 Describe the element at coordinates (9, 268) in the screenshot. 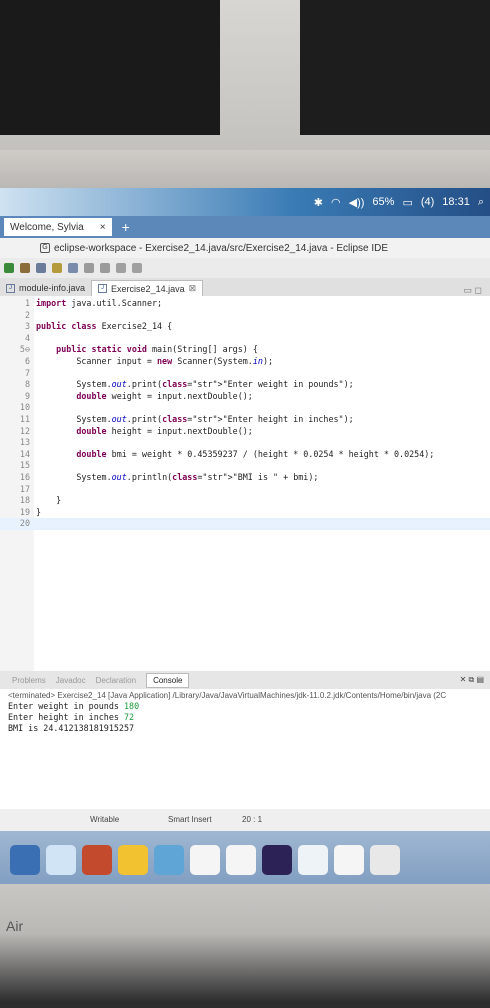

I see `run-icon` at that location.